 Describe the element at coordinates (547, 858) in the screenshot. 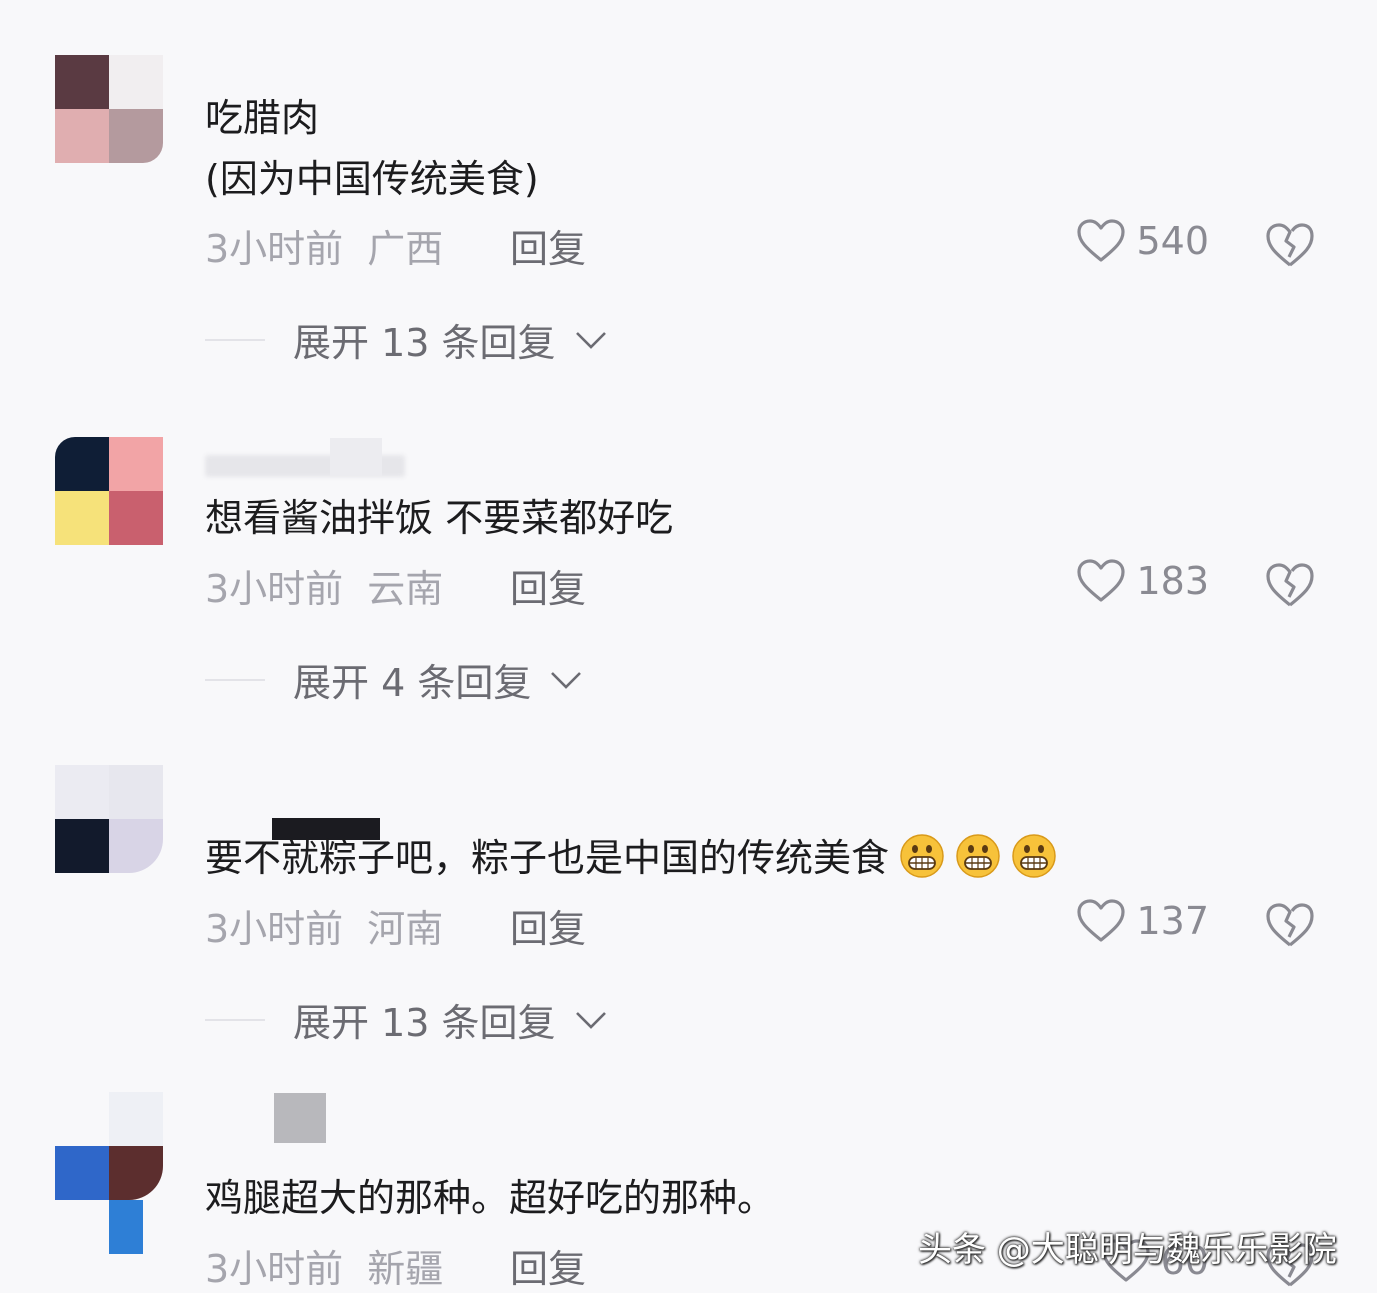

I see `comment-text-content: 要不就粽子吧，粽子也是中国的传统美食` at that location.